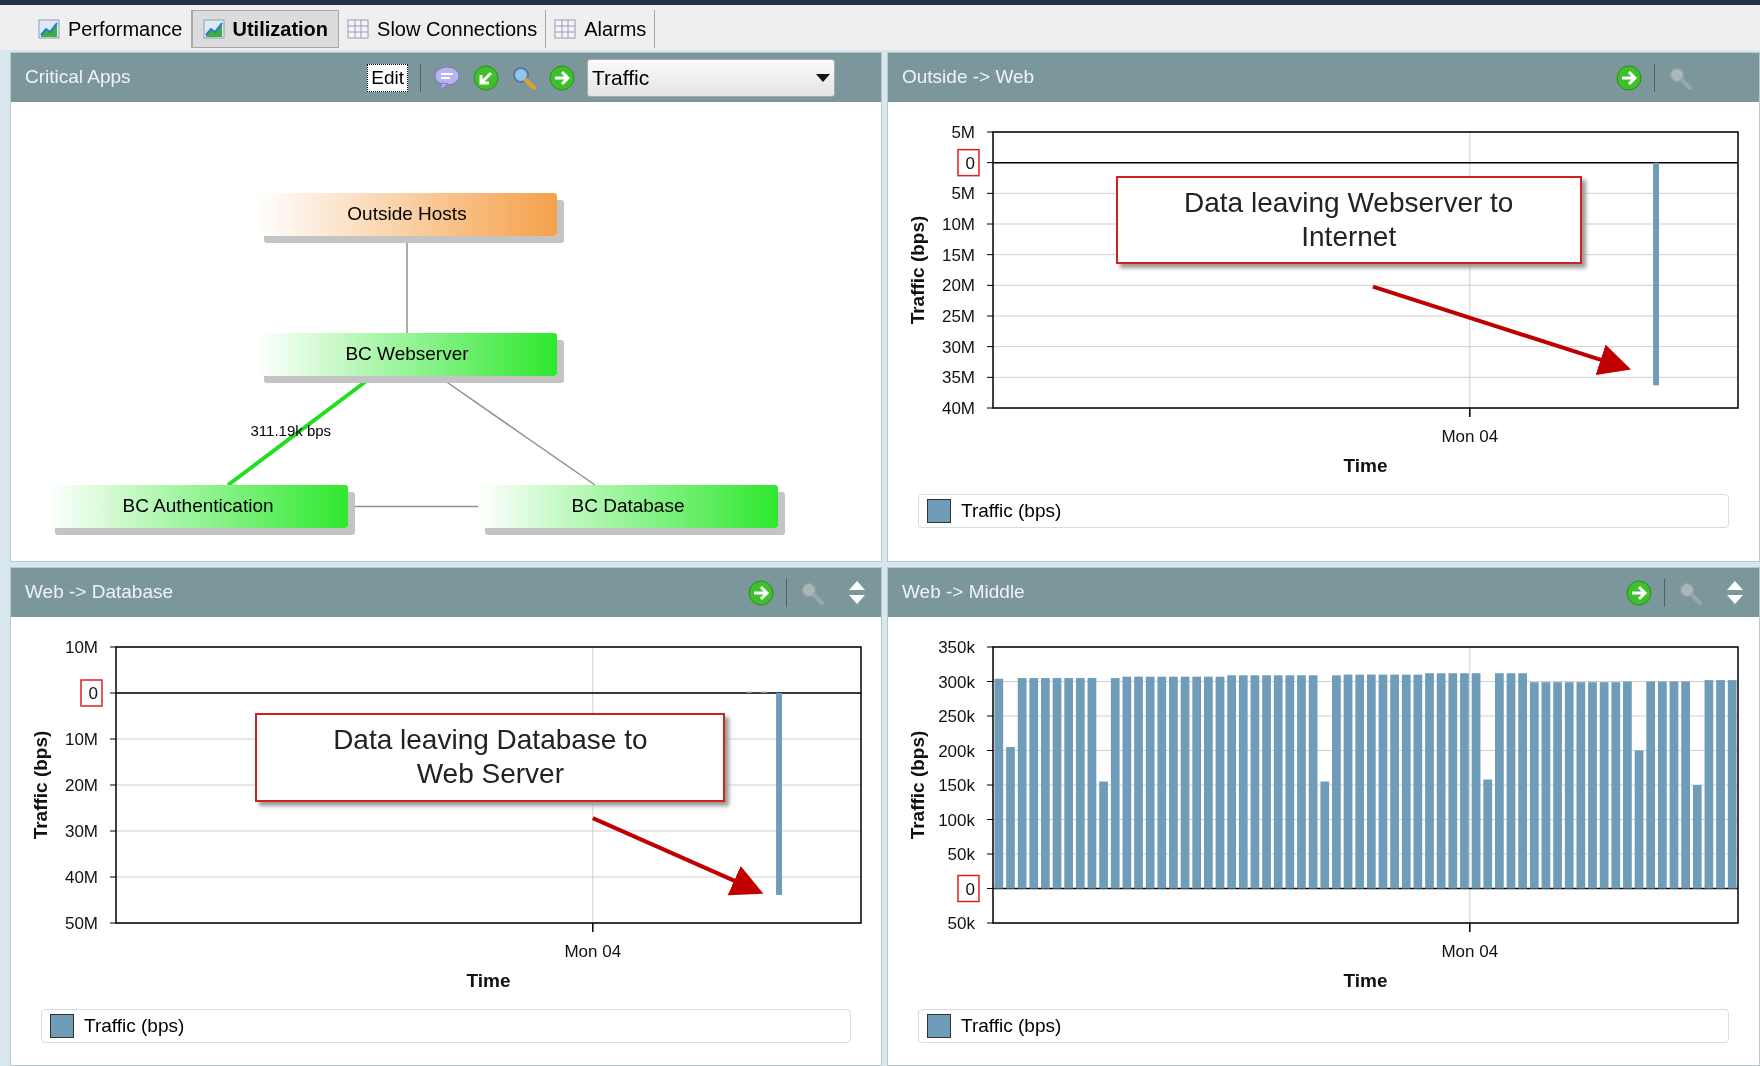 This screenshot has height=1066, width=1760. What do you see at coordinates (958, 316) in the screenshot?
I see `y-tick-label: 25M` at bounding box center [958, 316].